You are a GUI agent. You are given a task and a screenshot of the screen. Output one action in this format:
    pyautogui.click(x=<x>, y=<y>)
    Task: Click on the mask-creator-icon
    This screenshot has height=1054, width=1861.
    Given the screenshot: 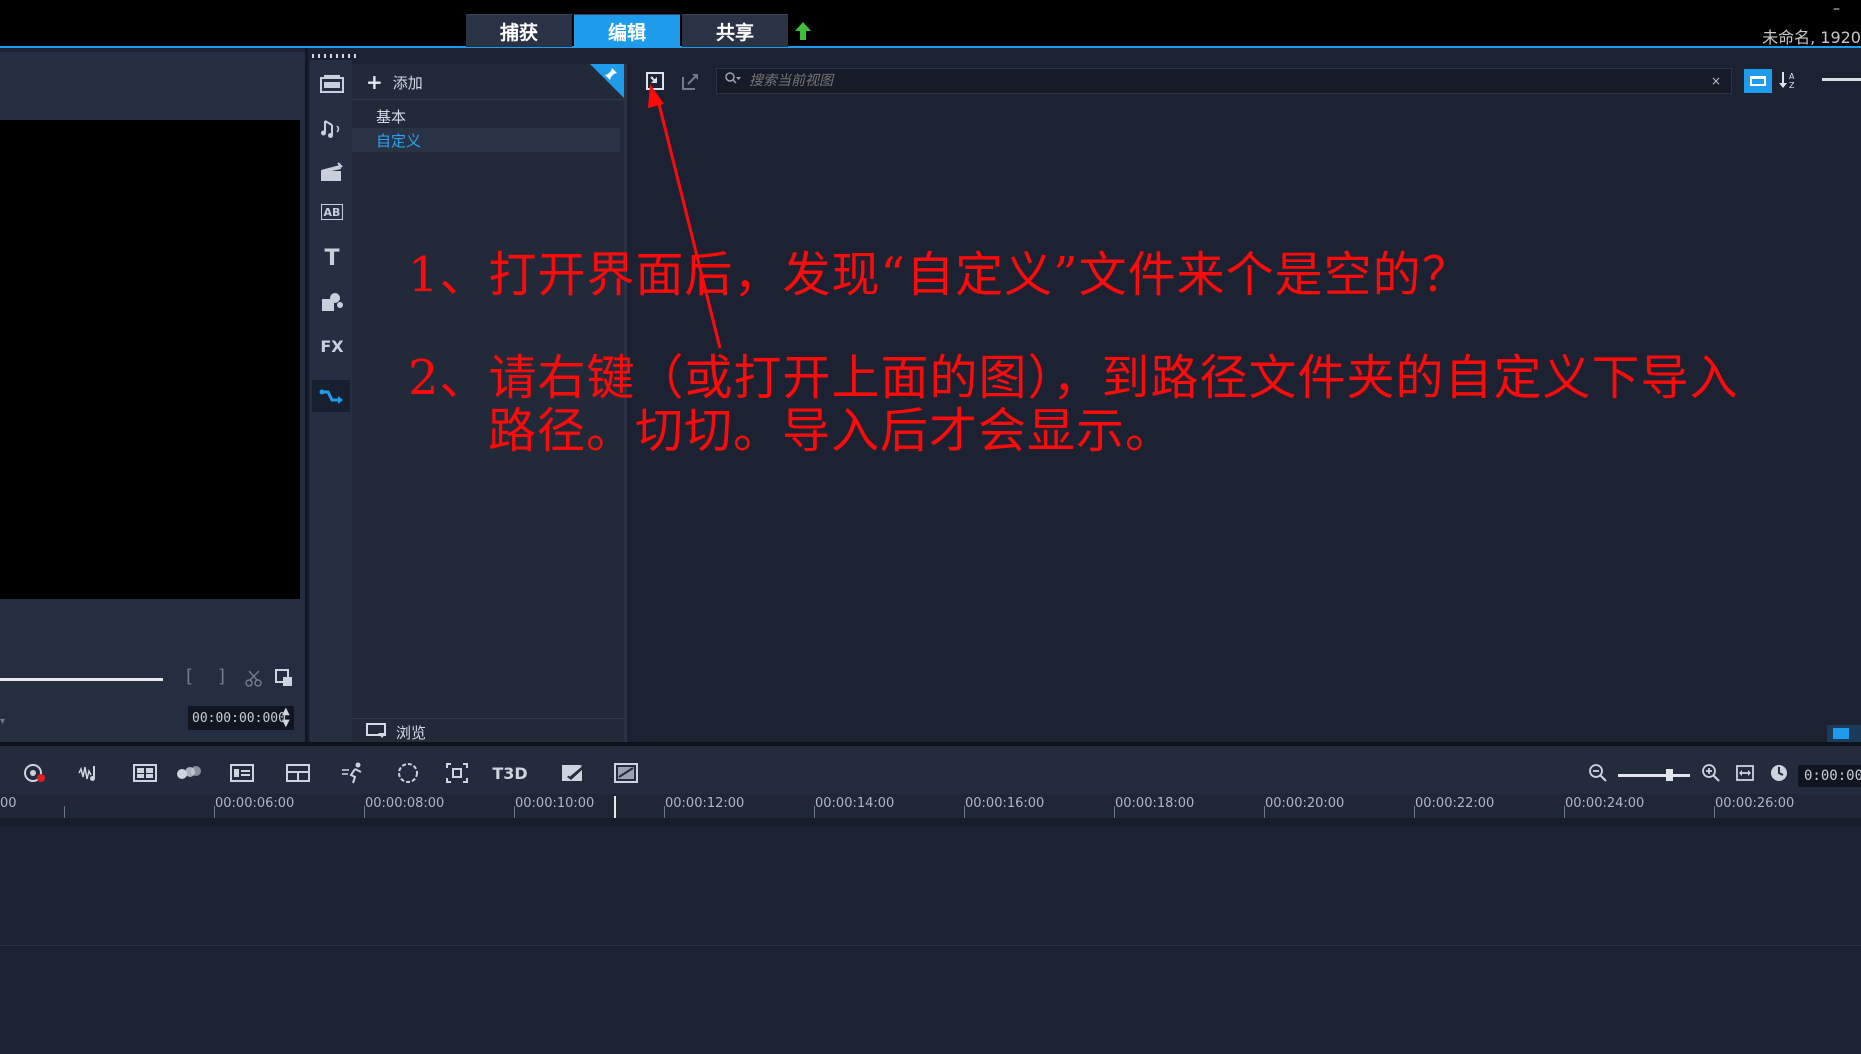 What is the action you would take?
    pyautogui.click(x=408, y=773)
    